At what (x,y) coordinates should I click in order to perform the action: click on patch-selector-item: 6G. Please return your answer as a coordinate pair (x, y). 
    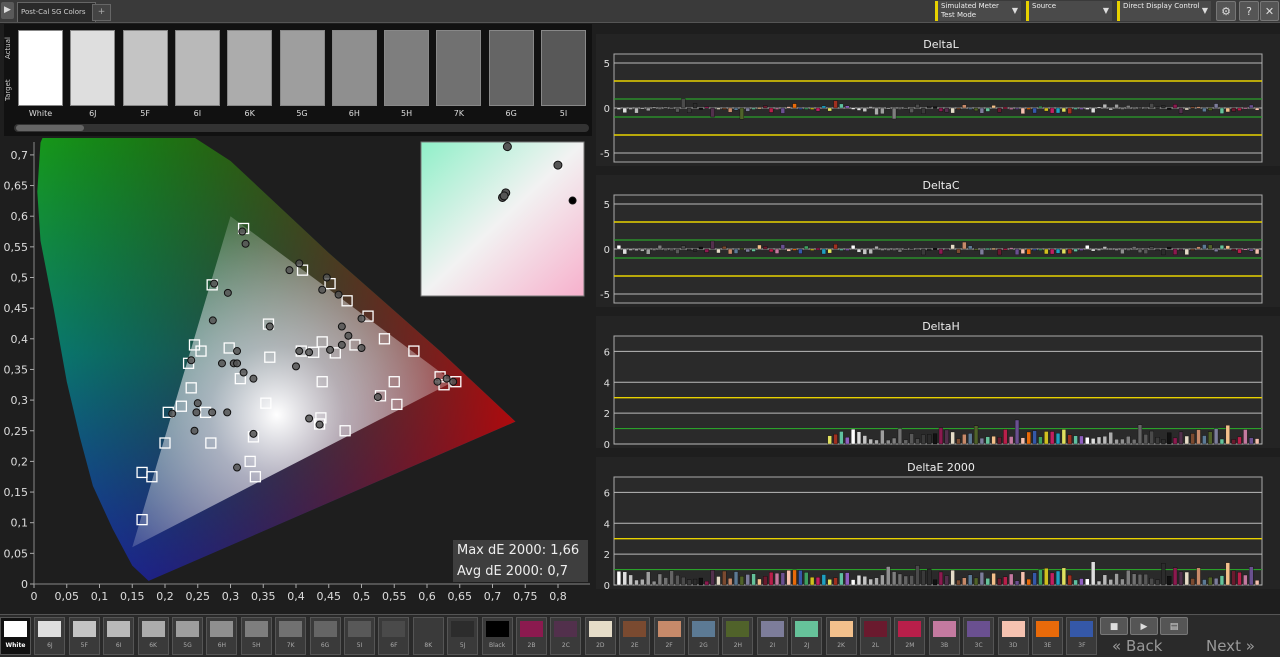
    Looking at the image, I should click on (325, 636).